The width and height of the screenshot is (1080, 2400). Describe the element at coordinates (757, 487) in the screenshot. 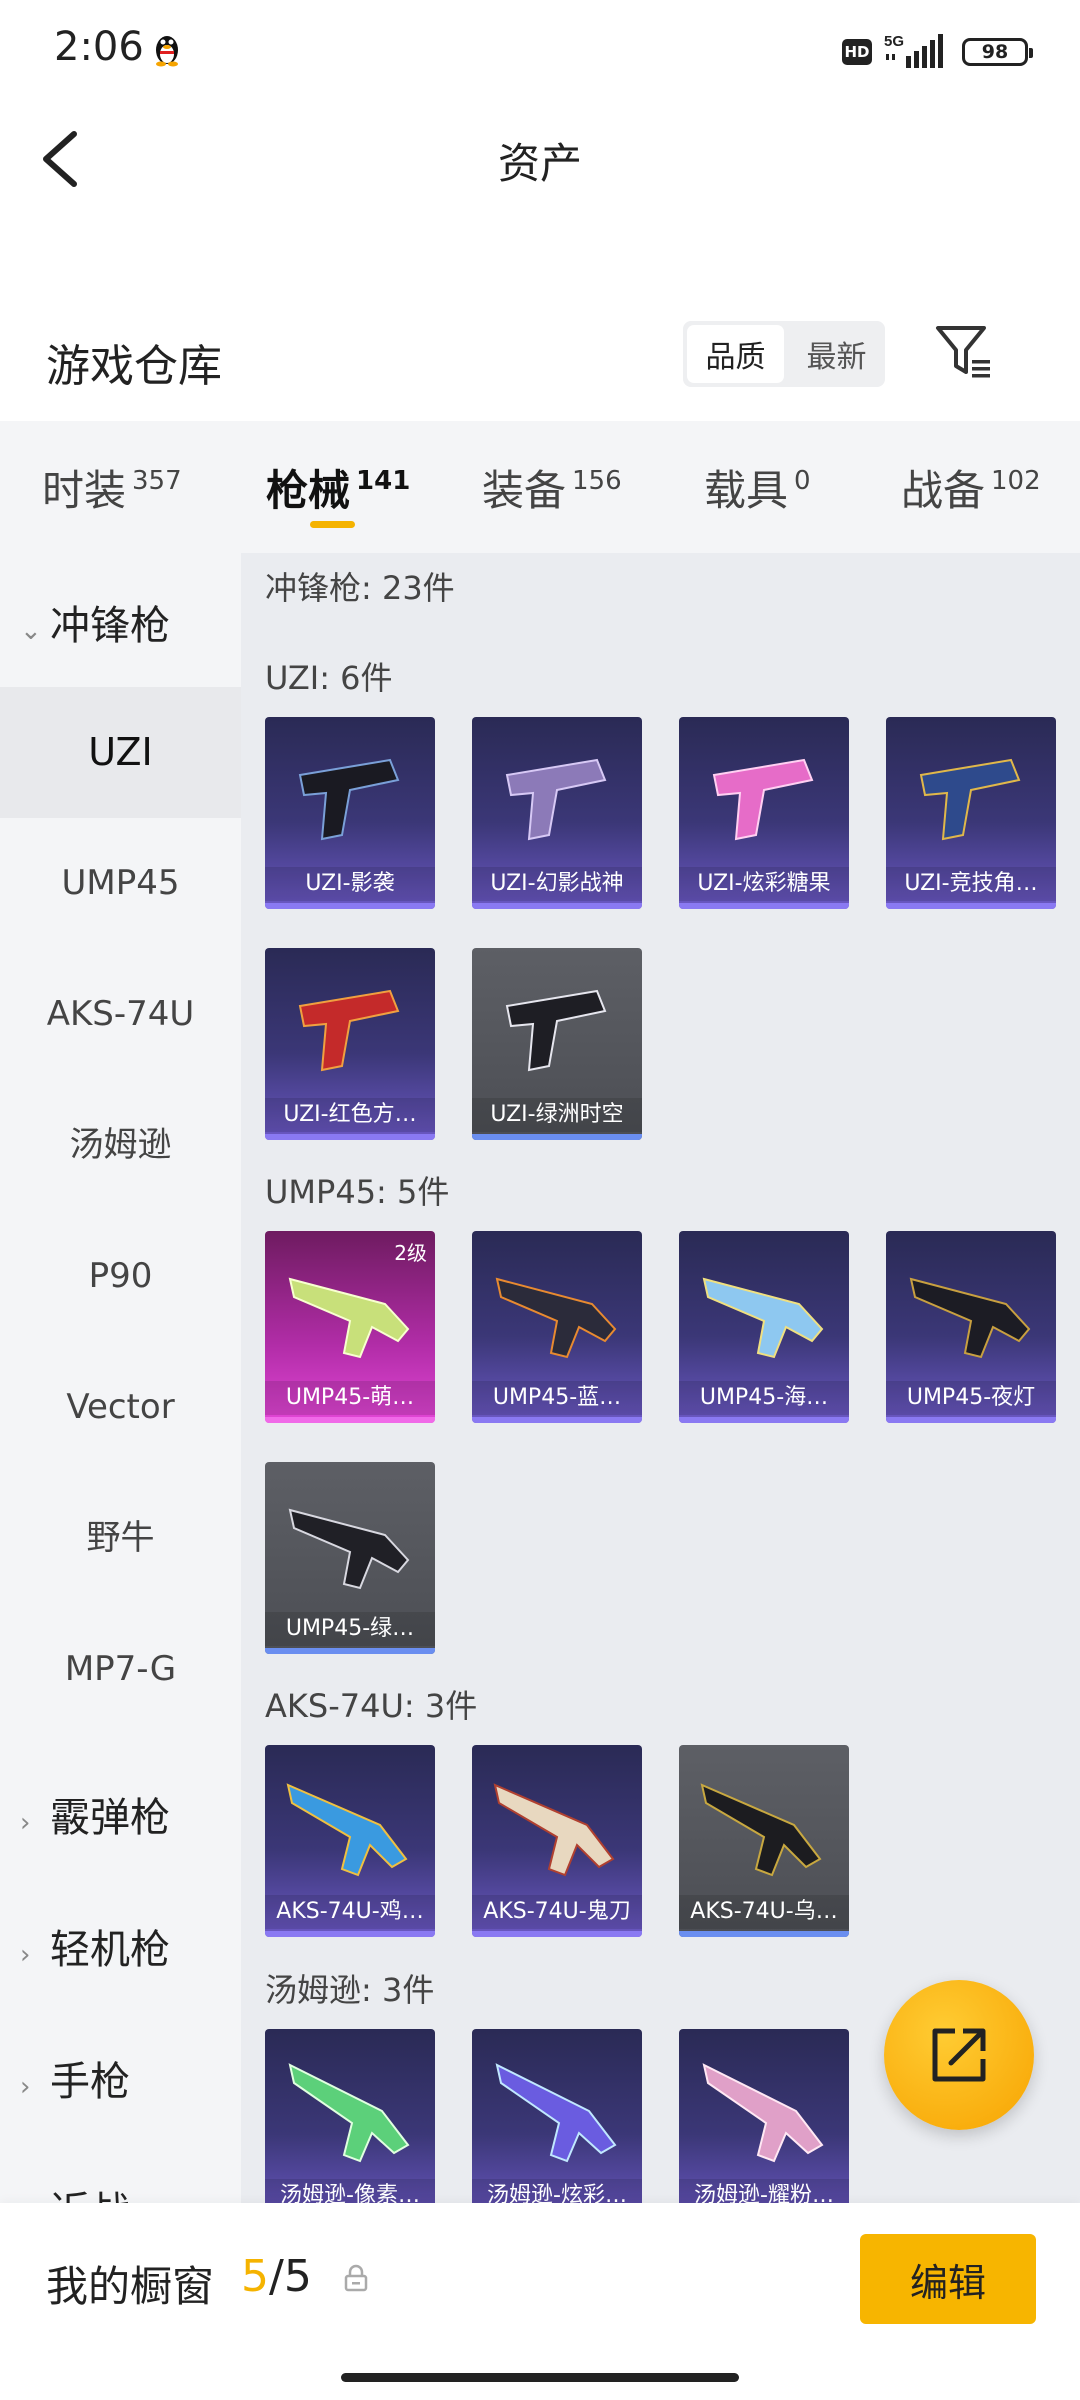

I see `tab-vehicles: 载具 0` at that location.